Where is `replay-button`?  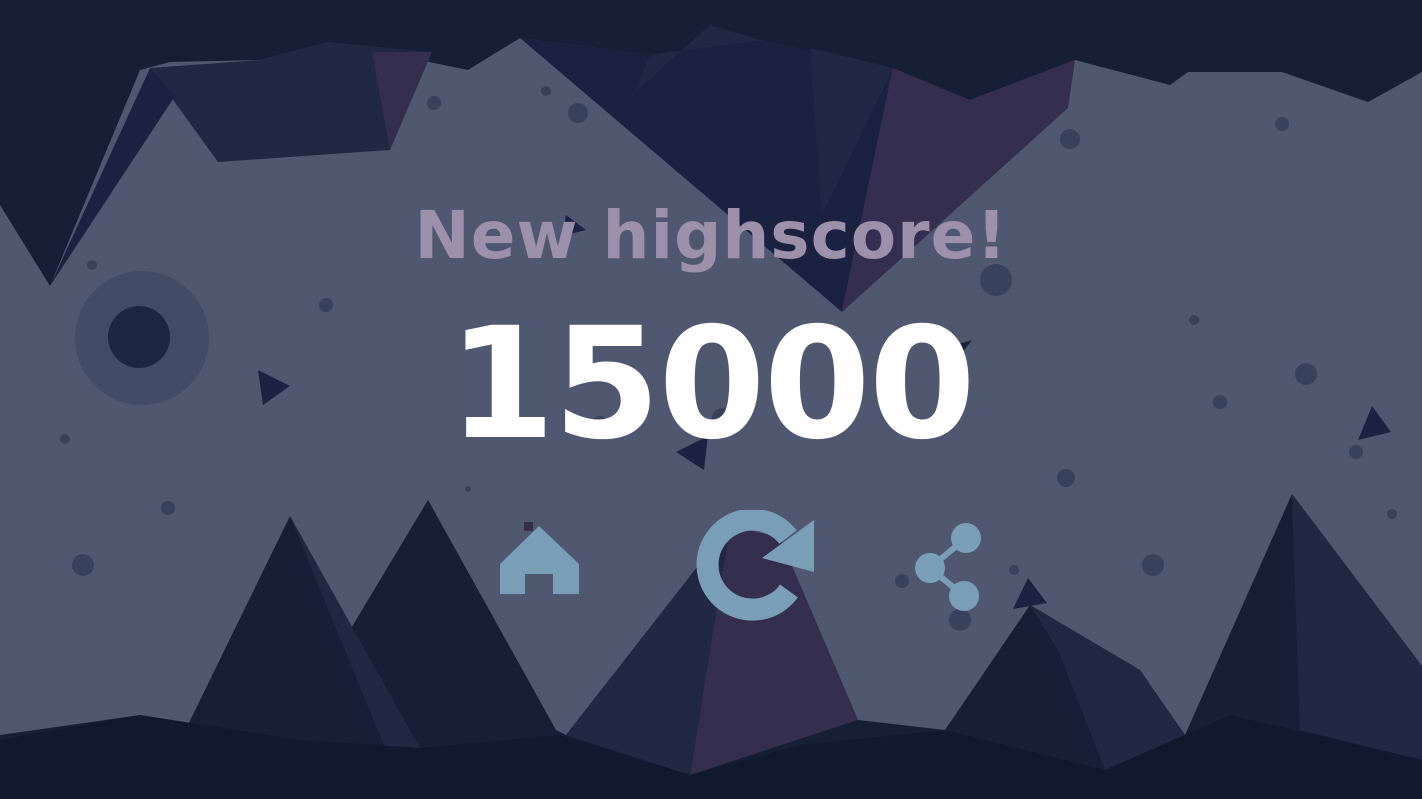 replay-button is located at coordinates (757, 566).